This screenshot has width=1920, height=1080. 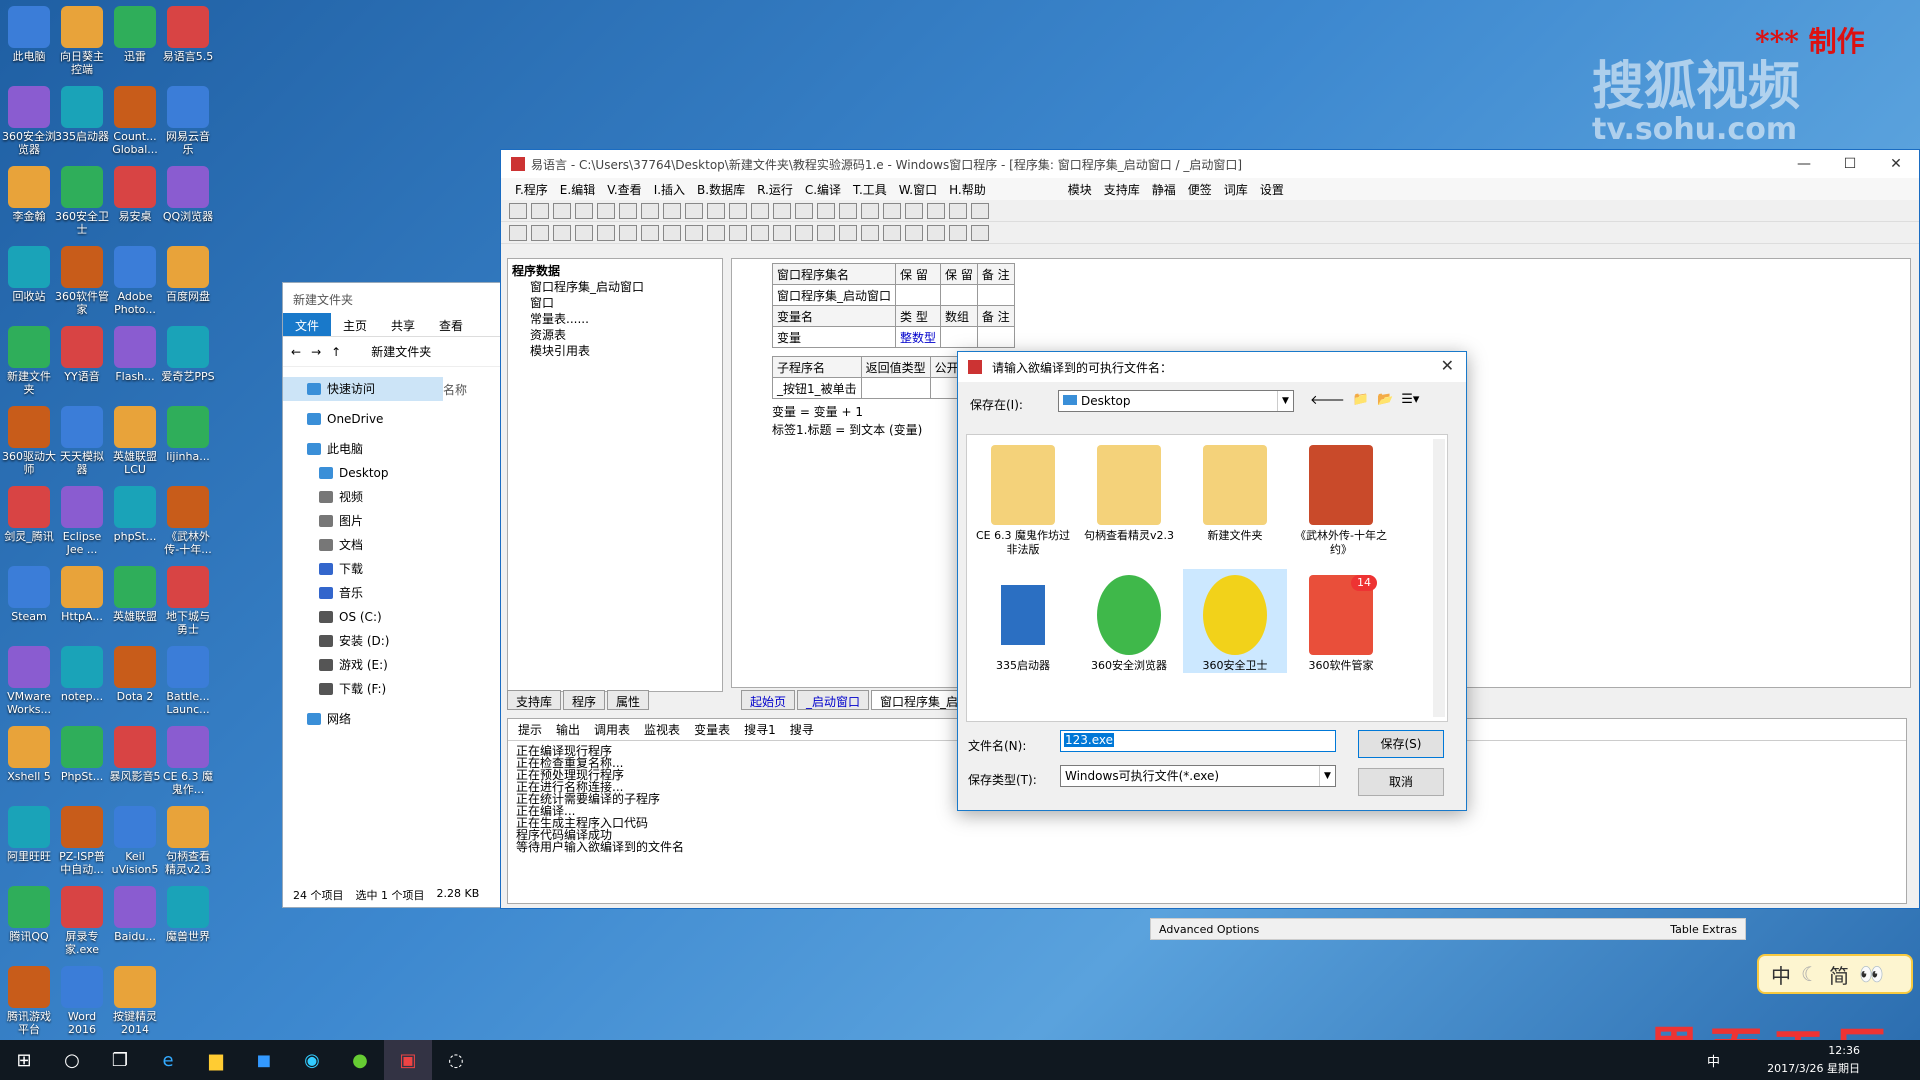 What do you see at coordinates (833, 700) in the screenshot?
I see `tab-startup-window: _启动窗口` at bounding box center [833, 700].